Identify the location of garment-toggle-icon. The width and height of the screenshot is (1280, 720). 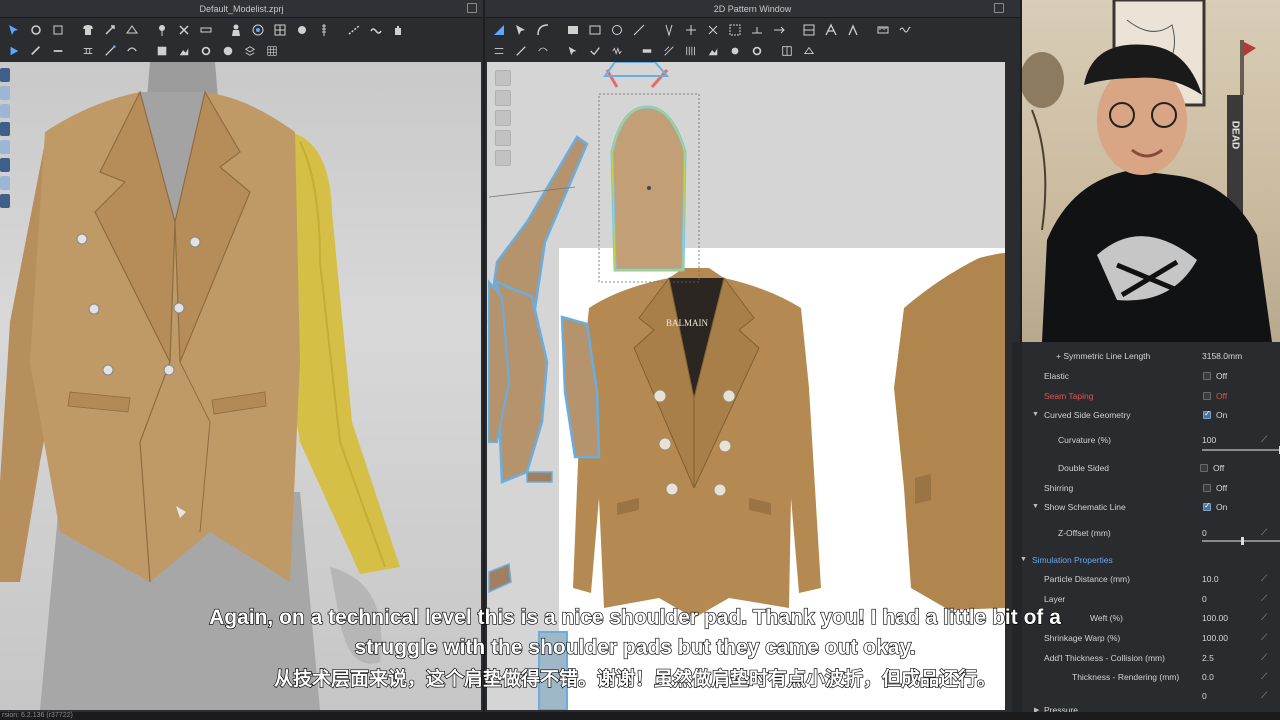
(5, 165).